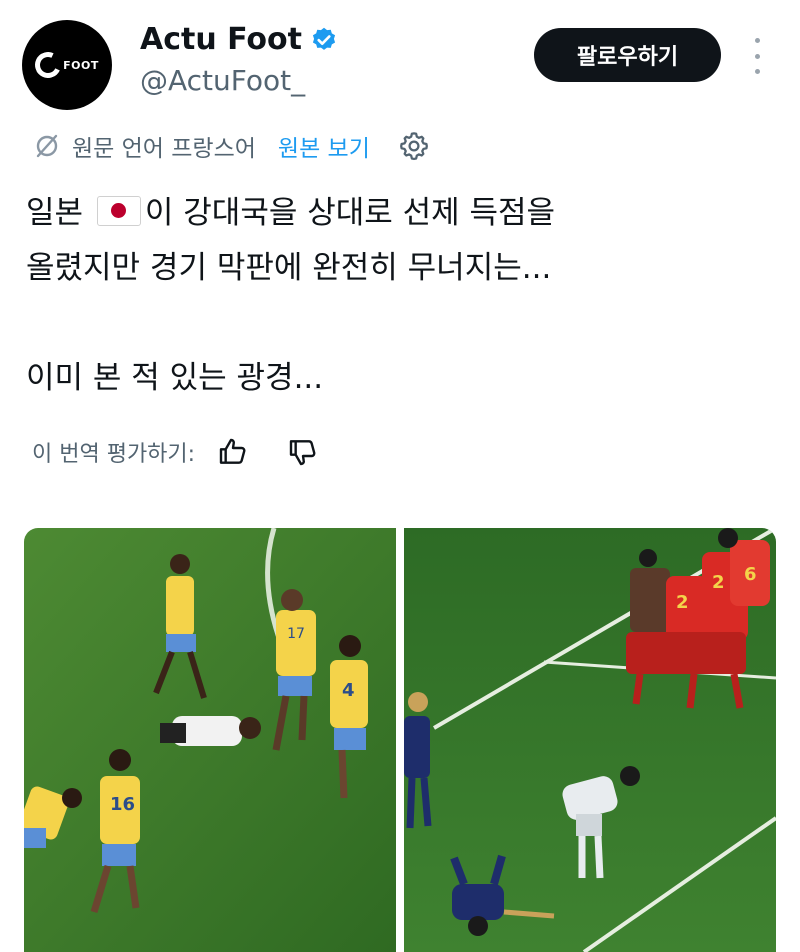  Describe the element at coordinates (627, 55) in the screenshot. I see `follow-button: 팔로우하기` at that location.